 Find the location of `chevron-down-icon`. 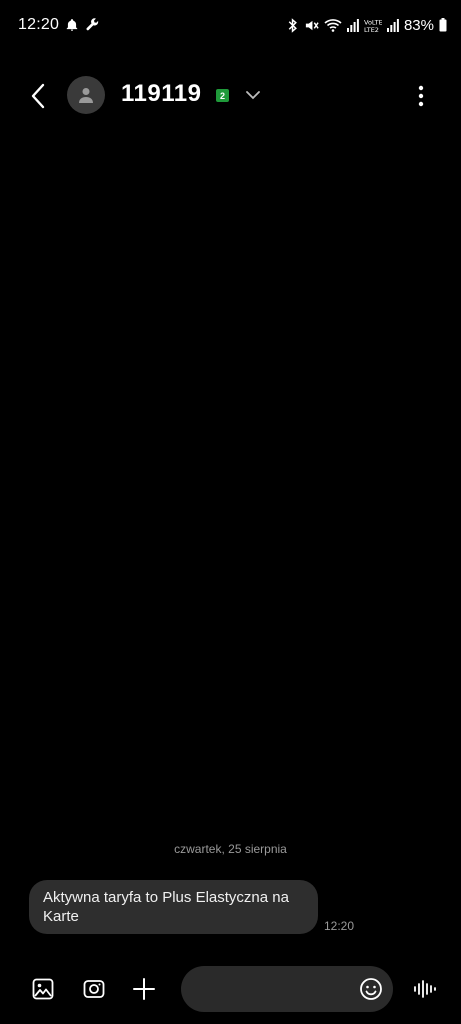

chevron-down-icon is located at coordinates (253, 95).